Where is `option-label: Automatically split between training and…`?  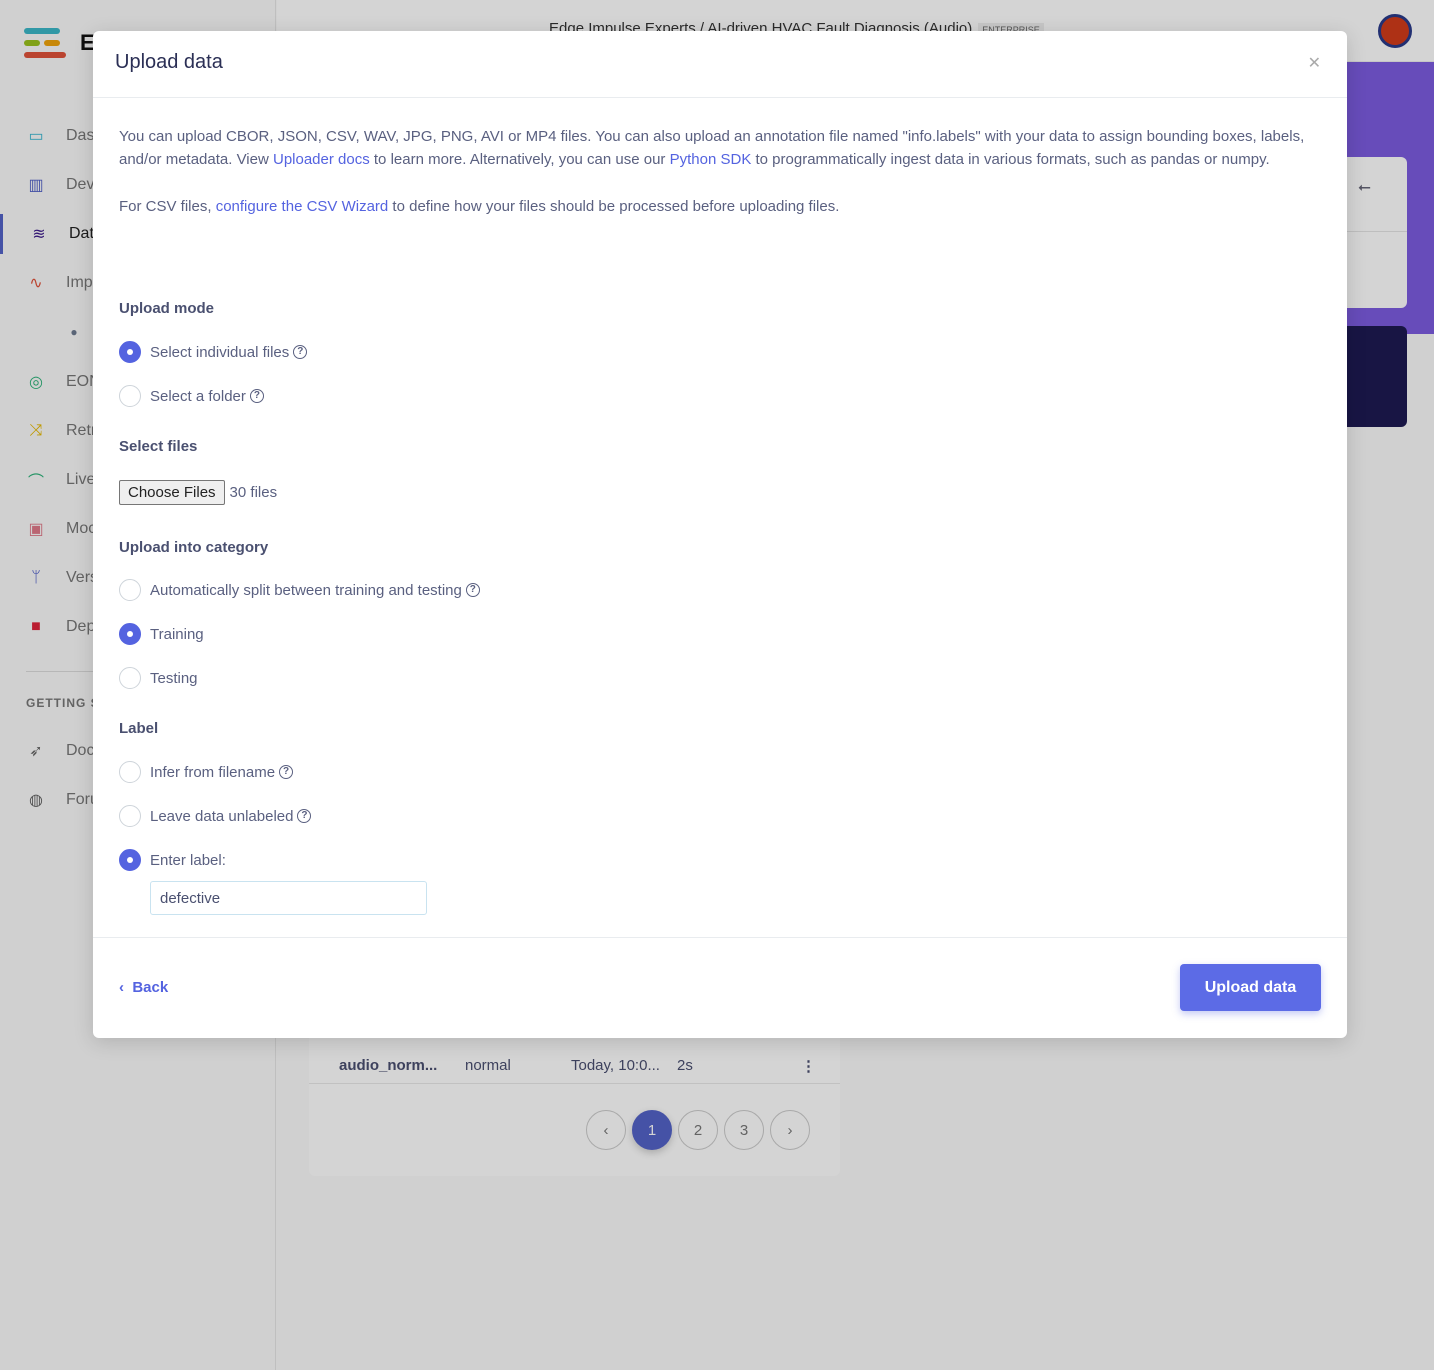
option-label: Automatically split between training and… is located at coordinates (306, 590).